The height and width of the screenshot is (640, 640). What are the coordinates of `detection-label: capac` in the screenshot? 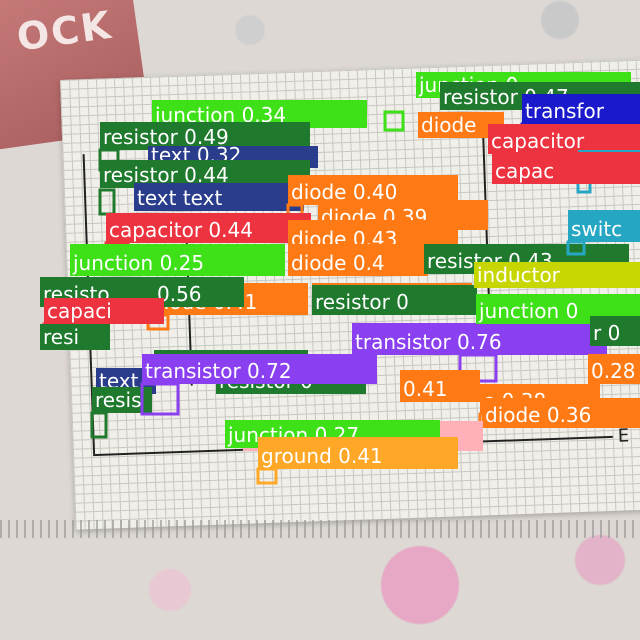 It's located at (524, 171).